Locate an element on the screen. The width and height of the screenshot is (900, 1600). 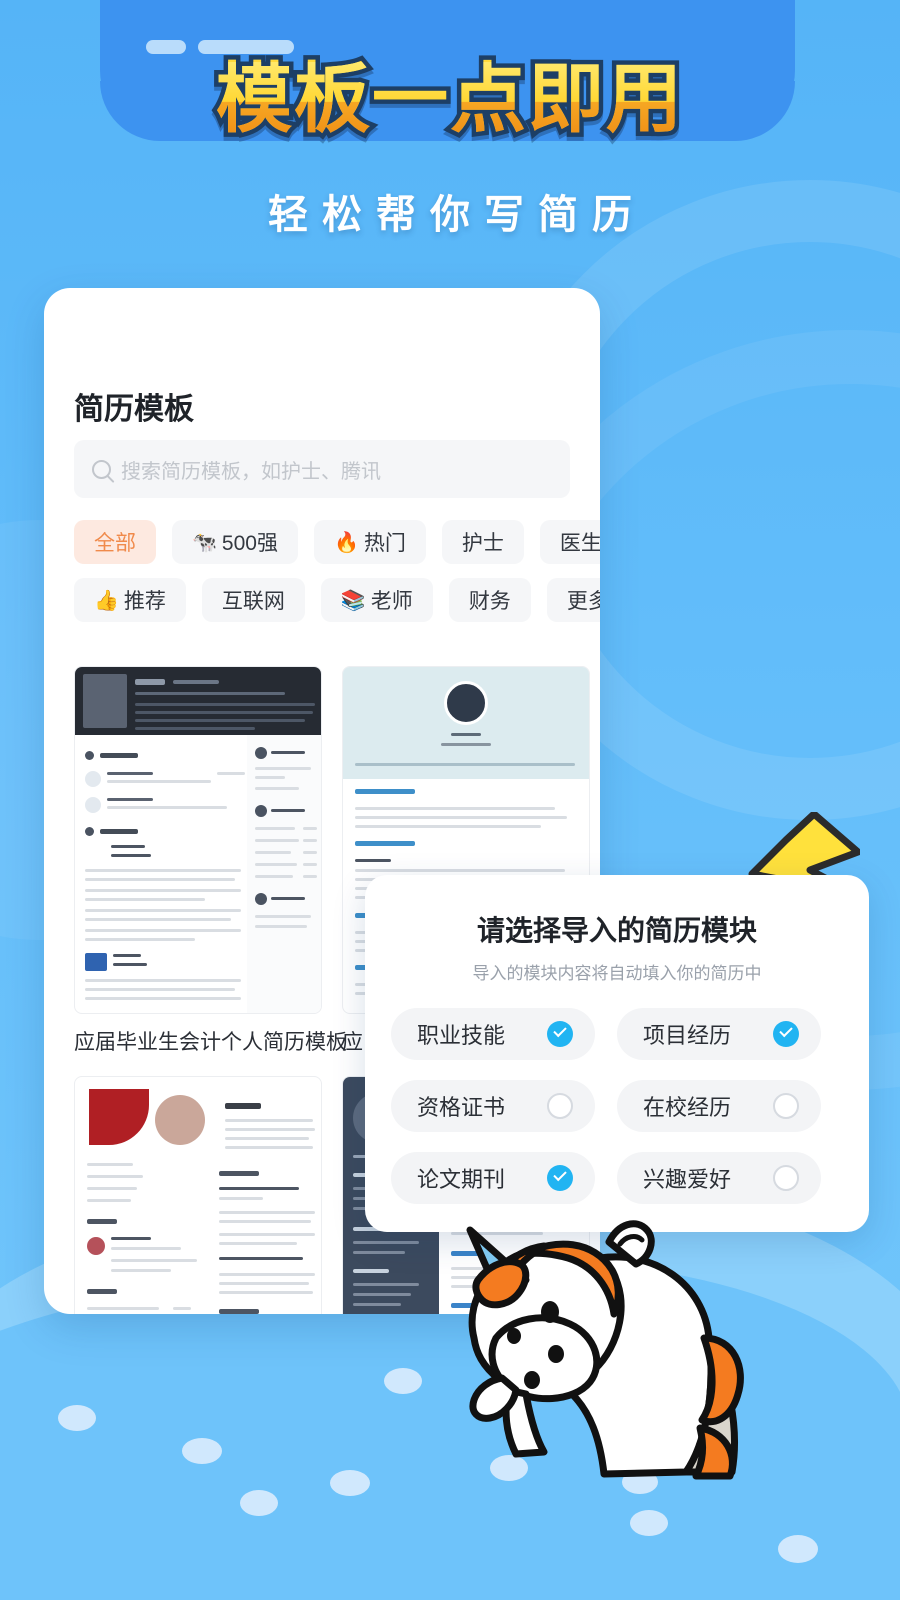
module-option-professional-skills: 职业技能 is located at coordinates (493, 1034).